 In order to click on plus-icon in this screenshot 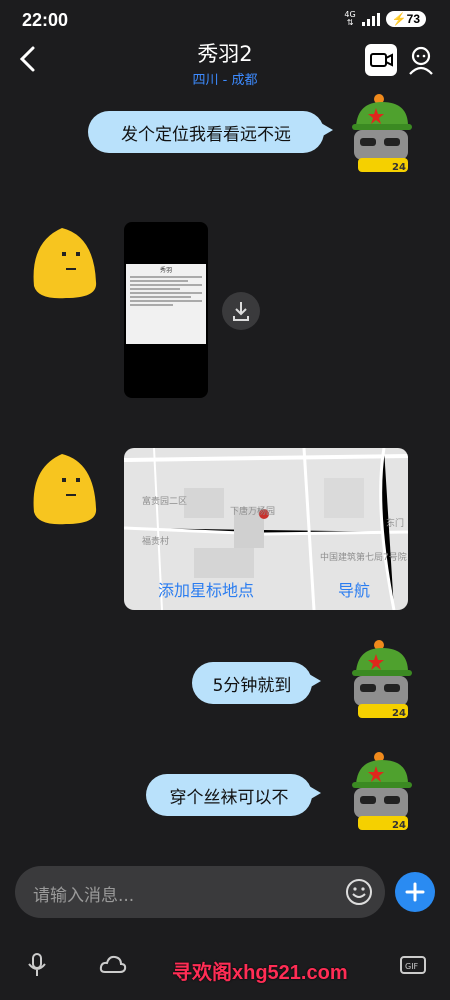, I will do `click(415, 892)`.